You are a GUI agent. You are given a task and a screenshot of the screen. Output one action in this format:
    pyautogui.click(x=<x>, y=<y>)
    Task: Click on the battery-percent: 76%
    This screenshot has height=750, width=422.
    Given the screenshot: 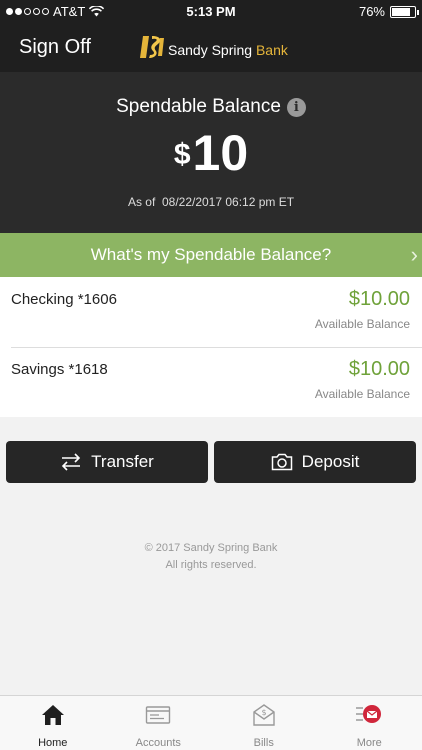 What is the action you would take?
    pyautogui.click(x=371, y=11)
    